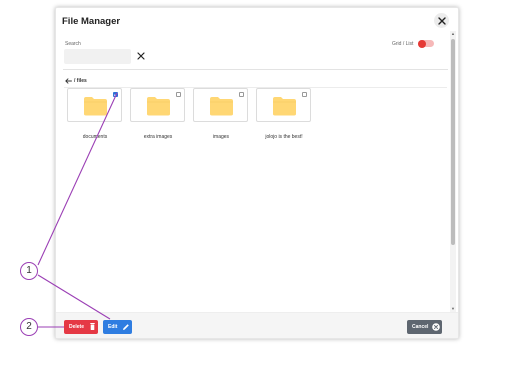 The height and width of the screenshot is (387, 512). What do you see at coordinates (77, 210) in the screenshot?
I see `annotation-lines` at bounding box center [77, 210].